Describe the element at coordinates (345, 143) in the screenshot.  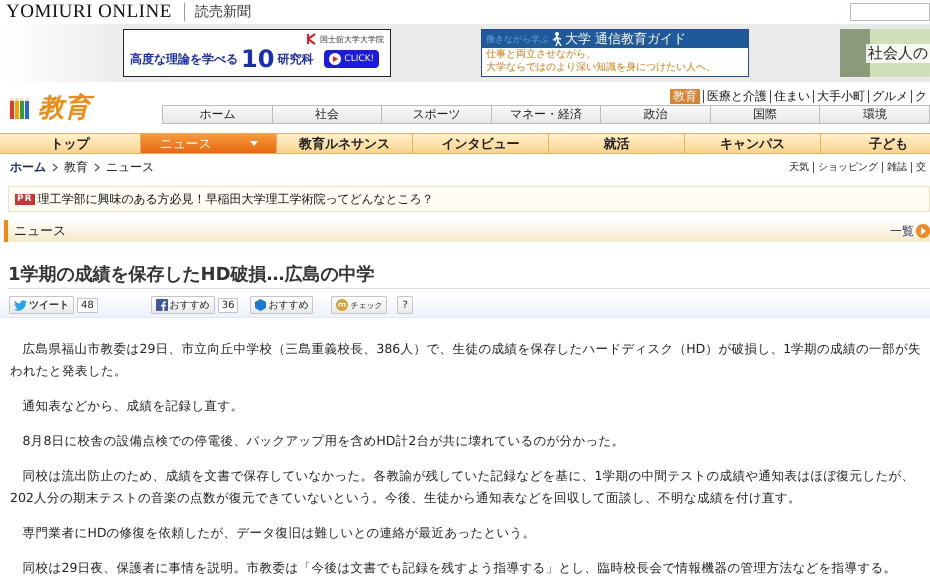
I see `category-tab: 教育ルネサンス` at that location.